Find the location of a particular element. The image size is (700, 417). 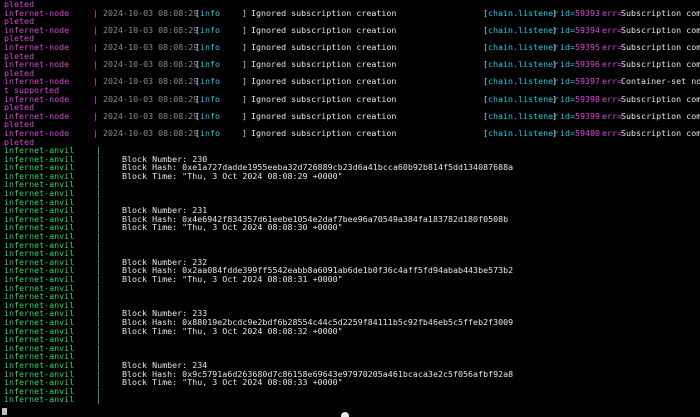

log-id-value: 59394 is located at coordinates (588, 29).